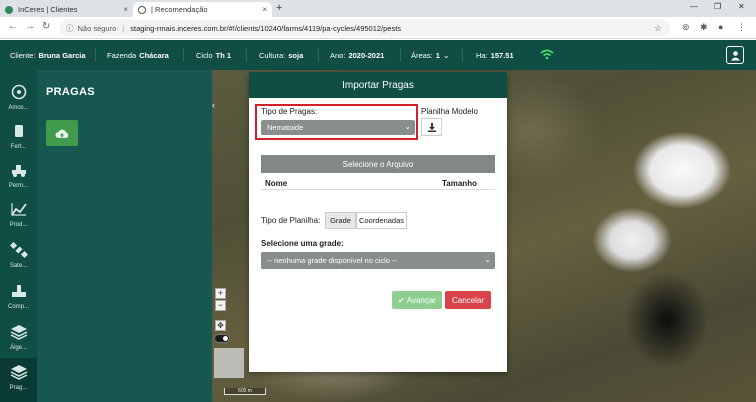 The width and height of the screenshot is (756, 402). Describe the element at coordinates (658, 28) in the screenshot. I see `bookmark-star-icon: ☆` at that location.